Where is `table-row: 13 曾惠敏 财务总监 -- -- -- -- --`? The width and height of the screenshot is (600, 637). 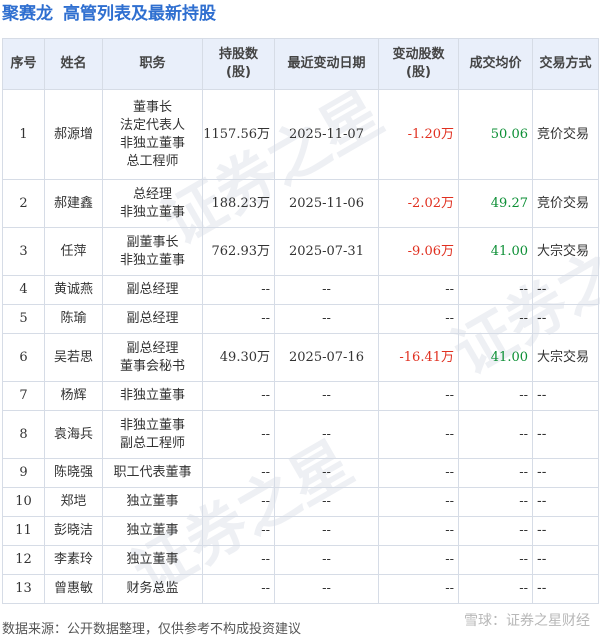 table-row: 13 曾惠敏 财务总监 -- -- -- -- -- is located at coordinates (300, 589).